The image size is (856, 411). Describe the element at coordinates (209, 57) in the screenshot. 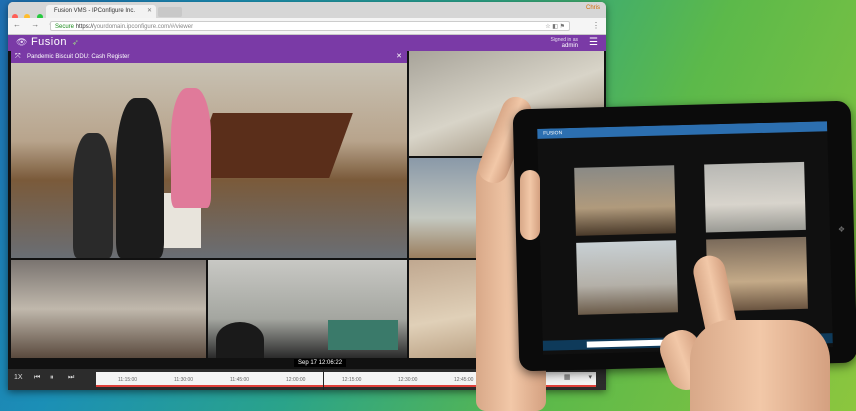

I see `main-camera-header: ⤧ Pandemic Biscuit ODU: Cash Register ✕` at that location.